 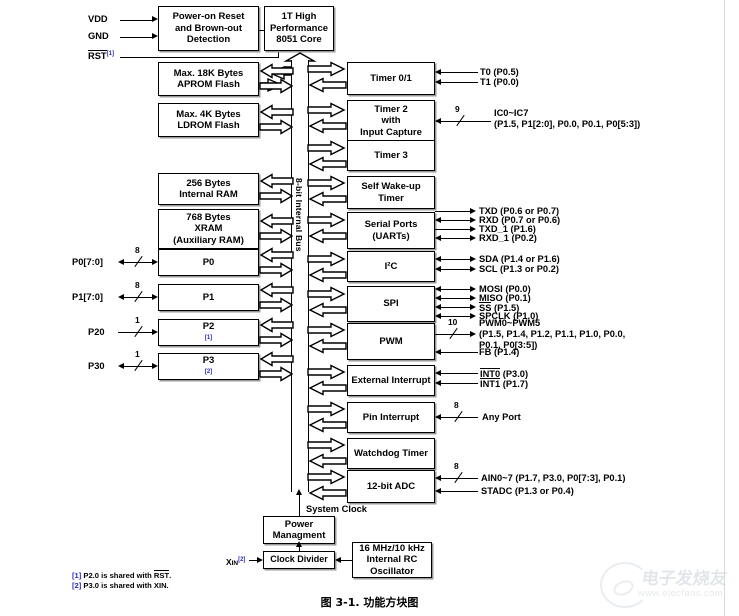 I want to click on arrow-xin, so click(x=260, y=559).